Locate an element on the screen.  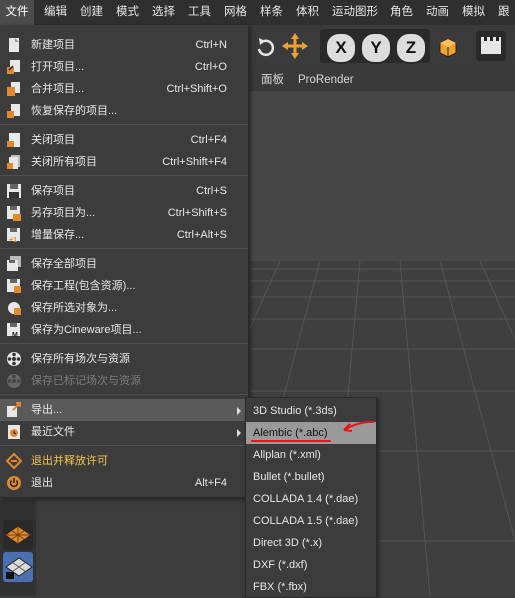
menu-item-label: 关闭项目 is located at coordinates (53, 140).